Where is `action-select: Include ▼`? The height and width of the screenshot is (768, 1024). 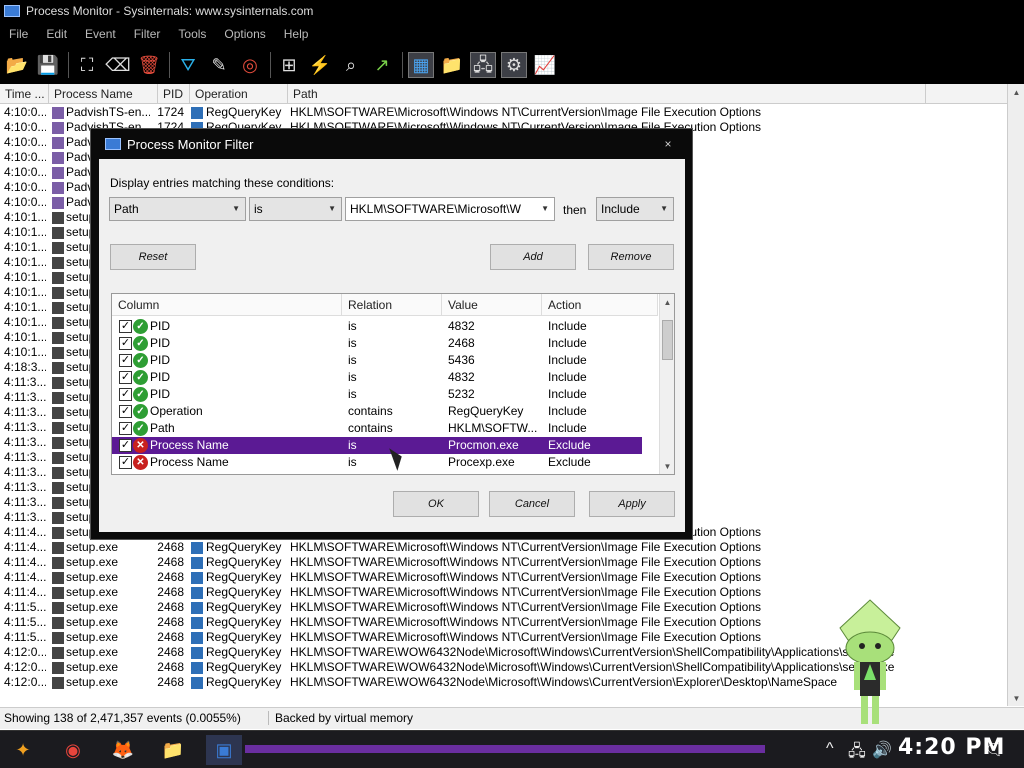
action-select: Include ▼ is located at coordinates (635, 209).